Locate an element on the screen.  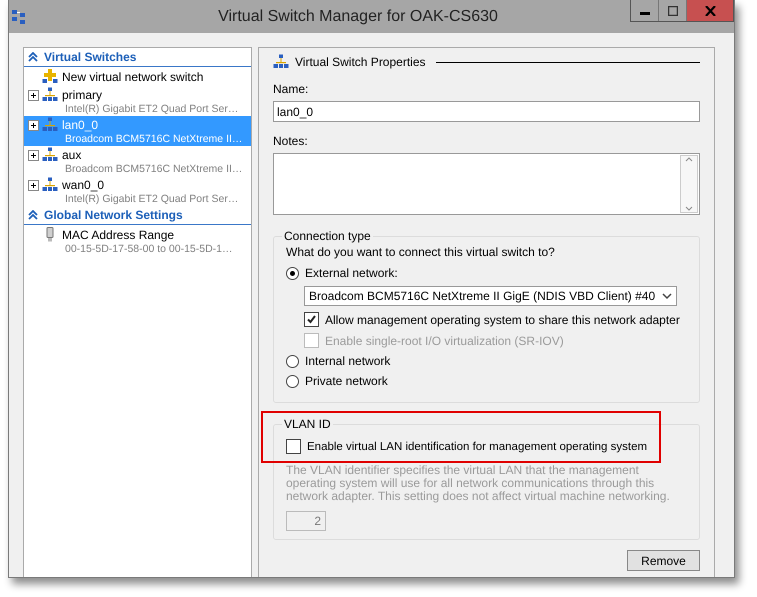
checkbox-label: Enable single-root I/O virtualization (SR-IOV) is located at coordinates (444, 341).